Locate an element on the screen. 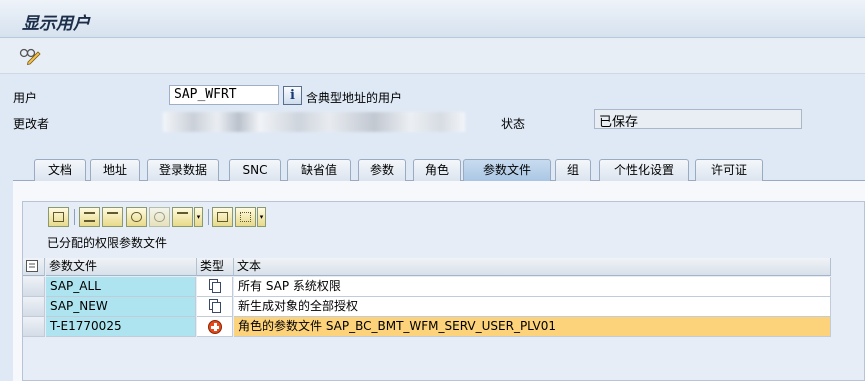  tab-defaults: 缺省值 is located at coordinates (319, 170).